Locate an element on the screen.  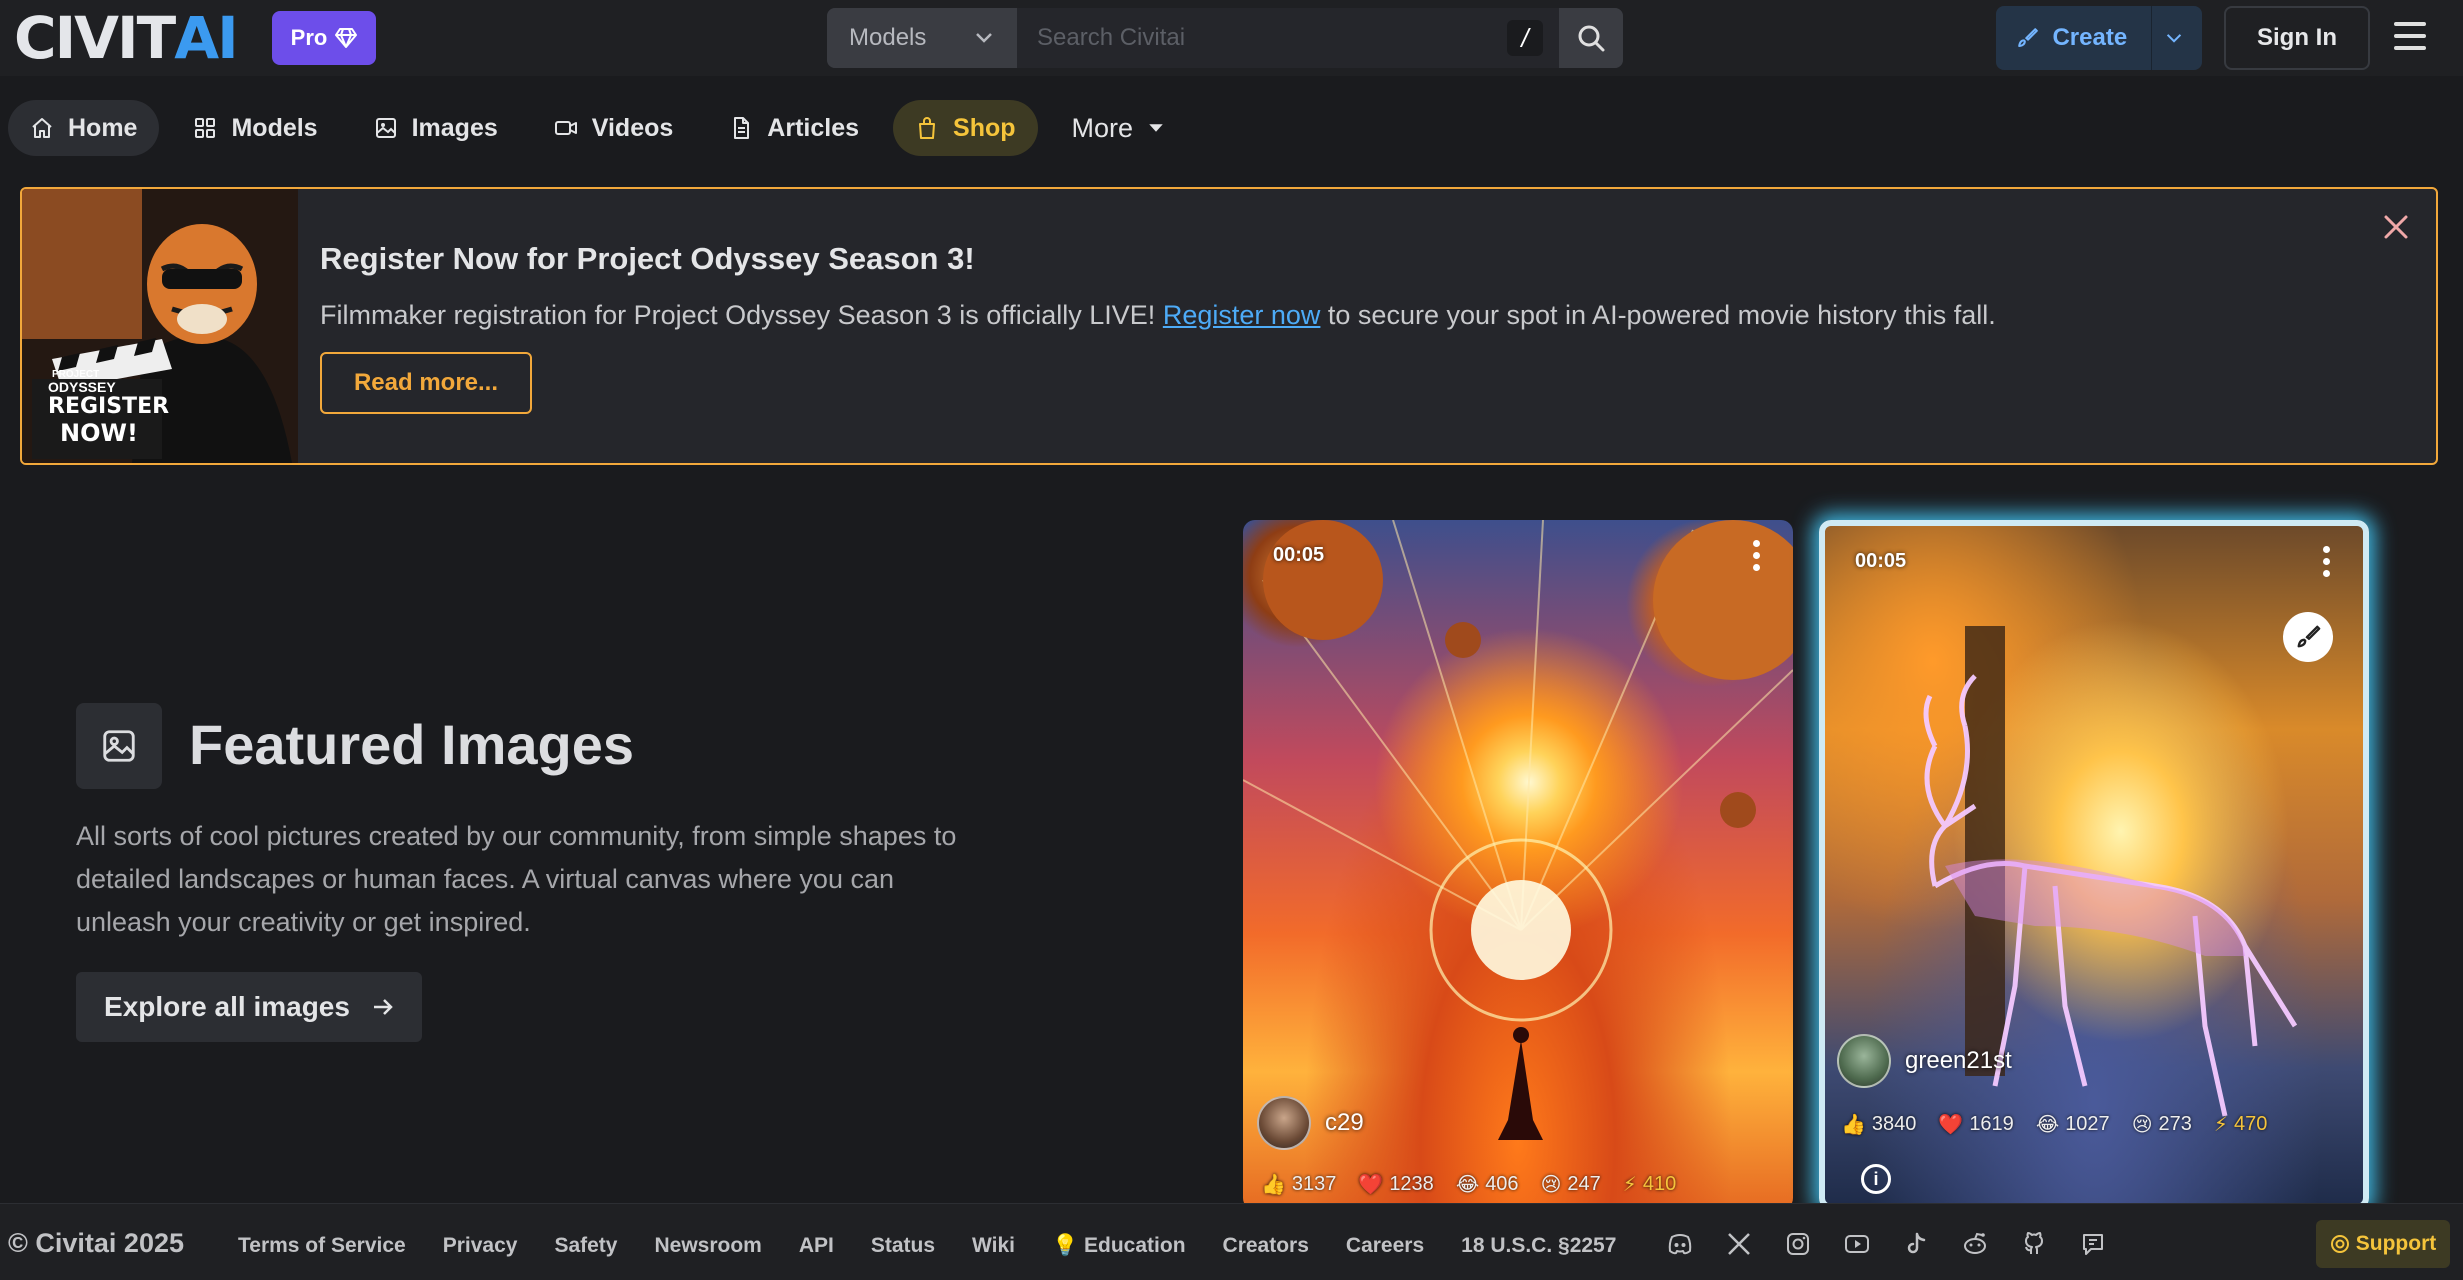
search-scope-select: Models is located at coordinates (922, 38).